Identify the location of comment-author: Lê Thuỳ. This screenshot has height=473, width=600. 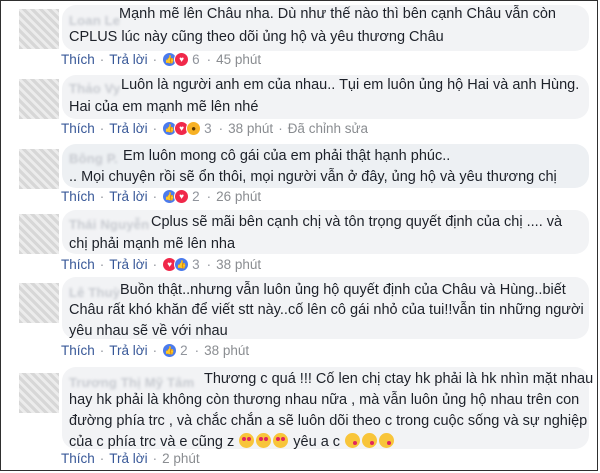
(94, 292).